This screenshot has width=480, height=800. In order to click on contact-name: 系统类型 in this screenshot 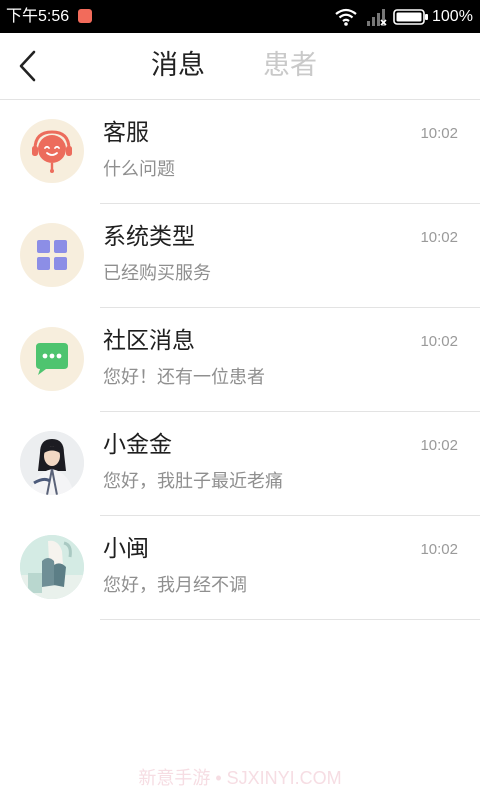, I will do `click(149, 237)`.